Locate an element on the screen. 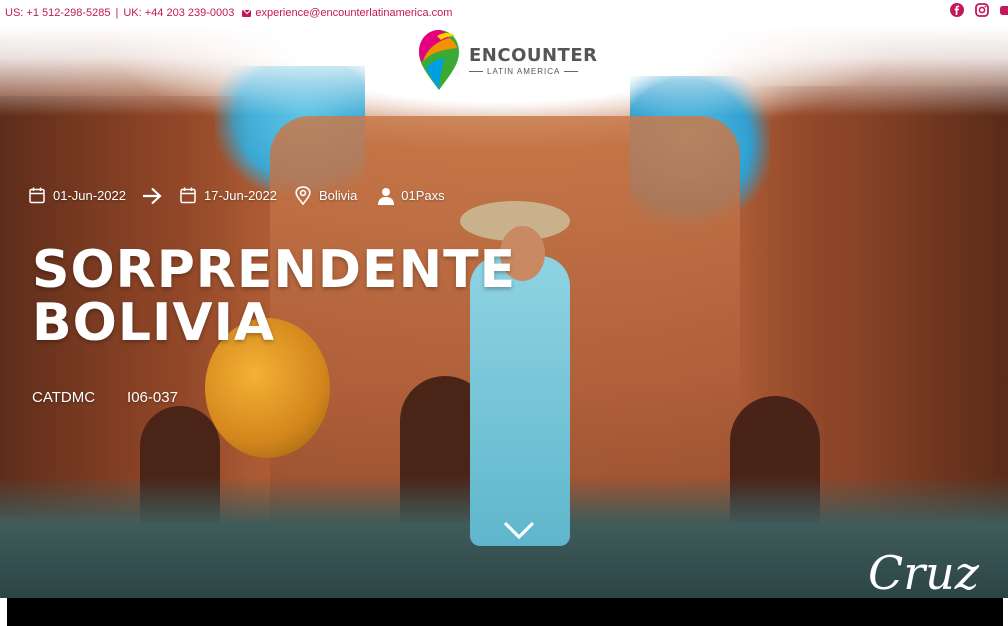 The width and height of the screenshot is (1008, 626). logo-text: ENCOUNTER LATIN AMERICA is located at coordinates (533, 60).